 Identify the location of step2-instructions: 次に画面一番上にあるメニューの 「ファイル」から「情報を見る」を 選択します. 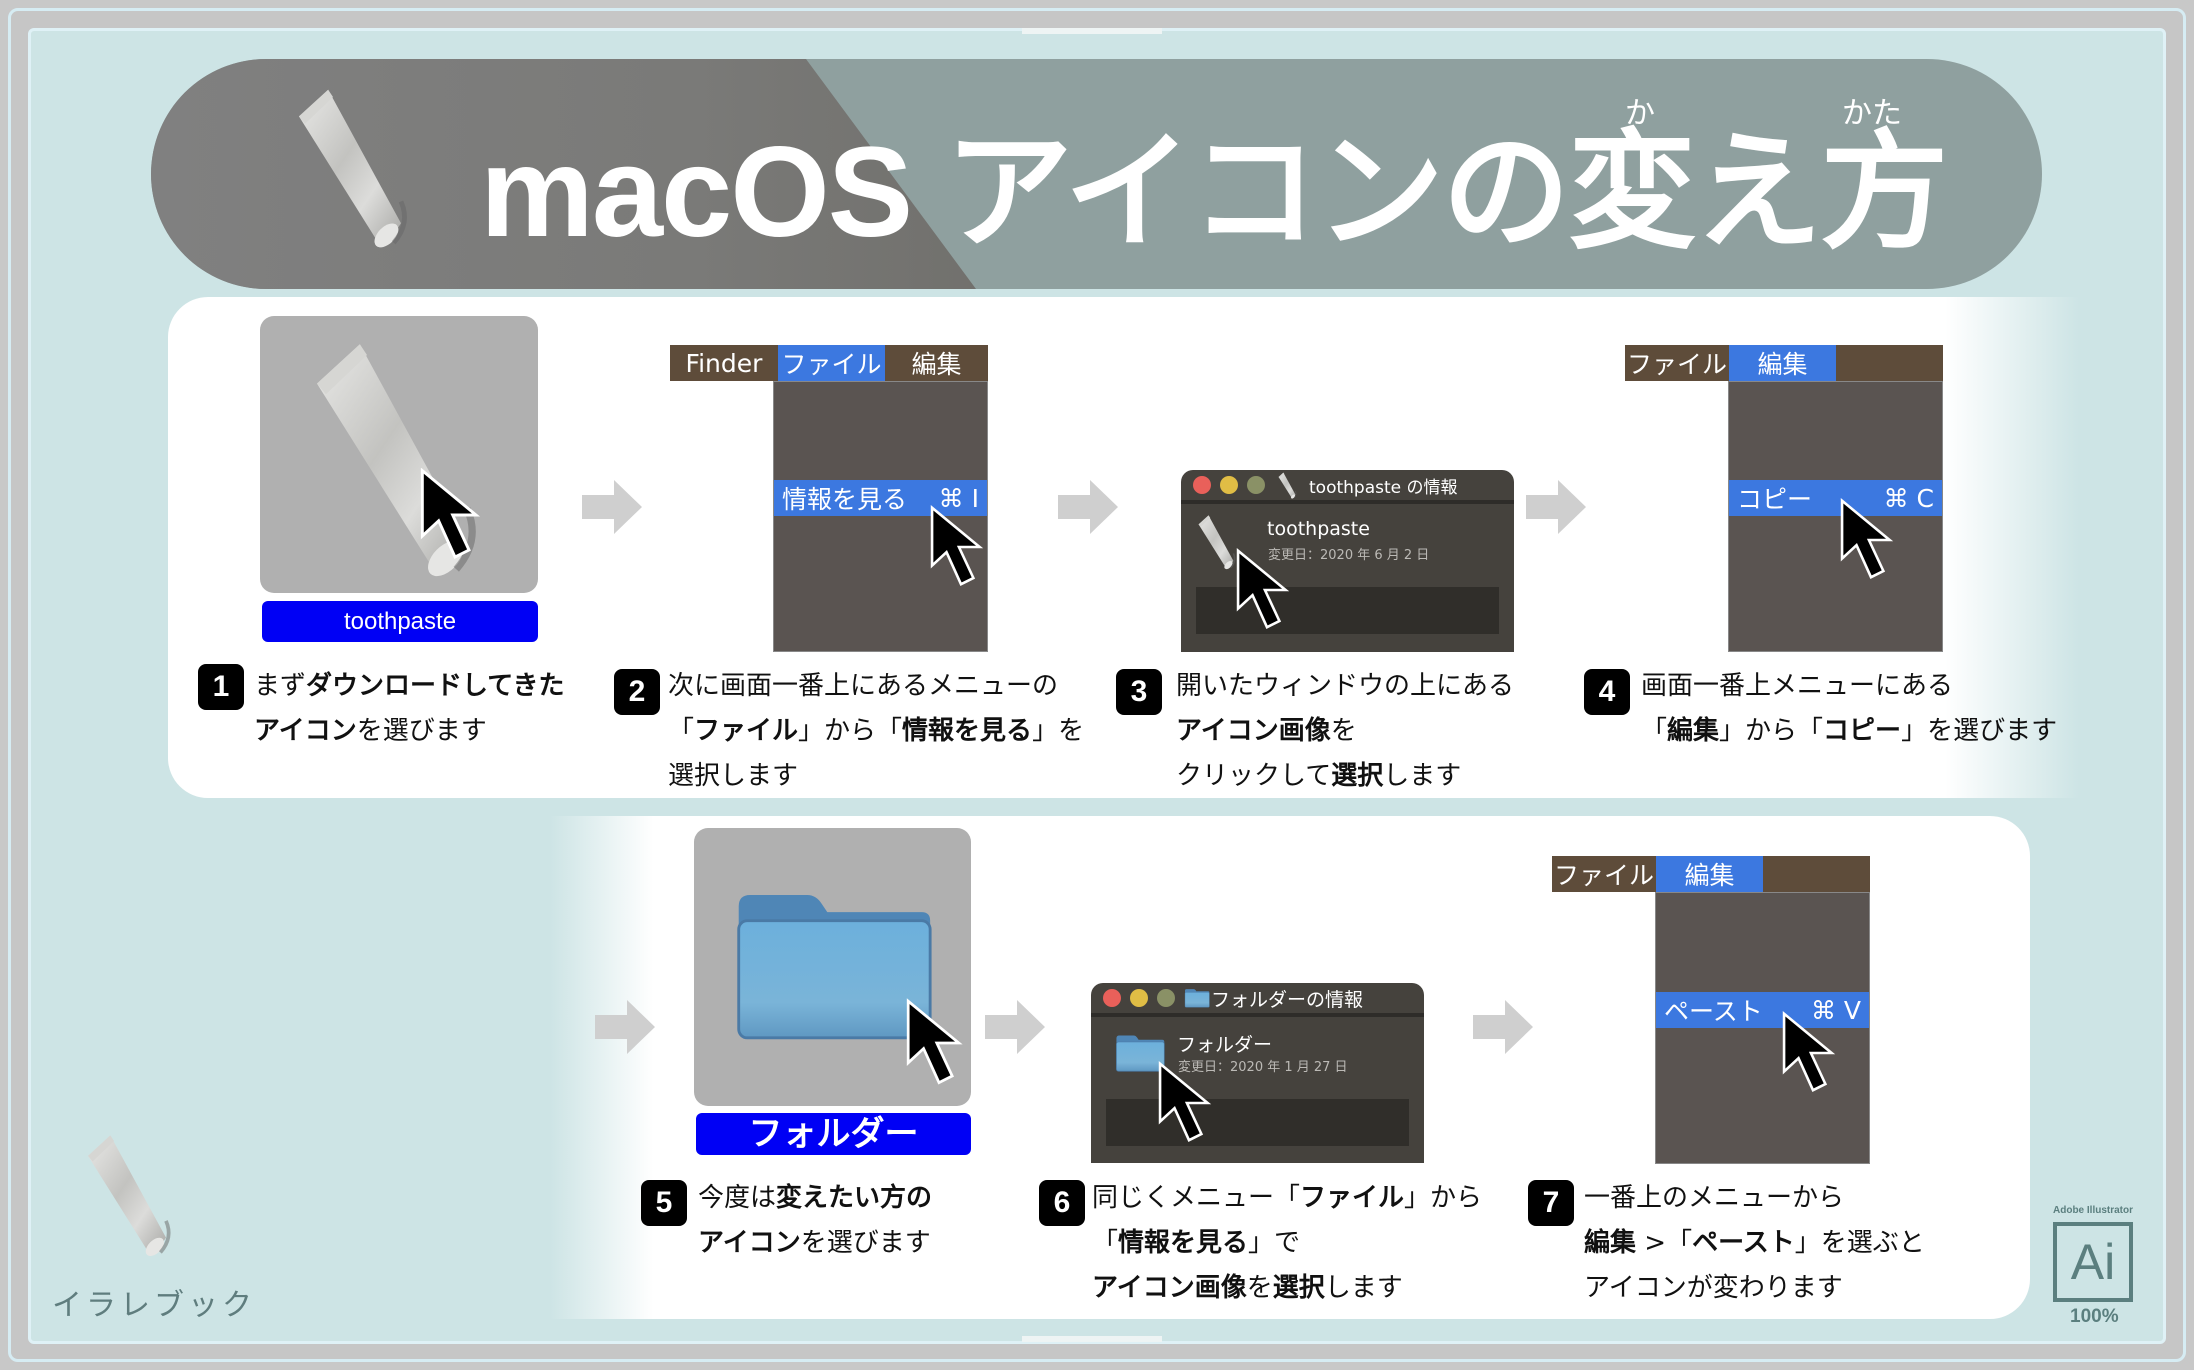
(876, 731).